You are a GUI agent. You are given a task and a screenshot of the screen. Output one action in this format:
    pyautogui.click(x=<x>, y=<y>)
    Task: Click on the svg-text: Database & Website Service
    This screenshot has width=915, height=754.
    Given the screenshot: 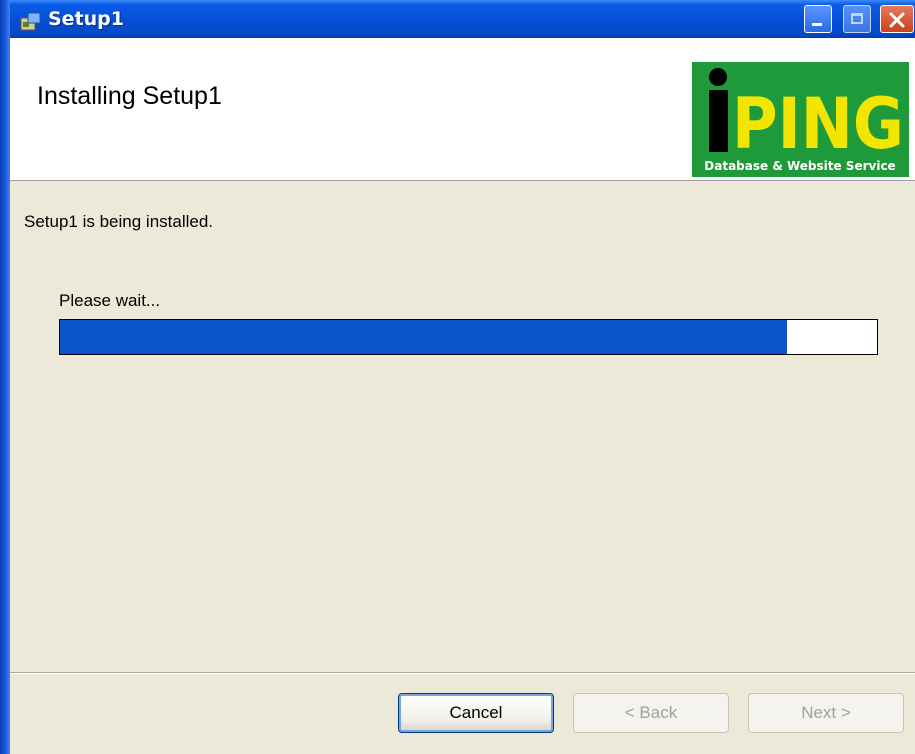 What is the action you would take?
    pyautogui.click(x=799, y=166)
    